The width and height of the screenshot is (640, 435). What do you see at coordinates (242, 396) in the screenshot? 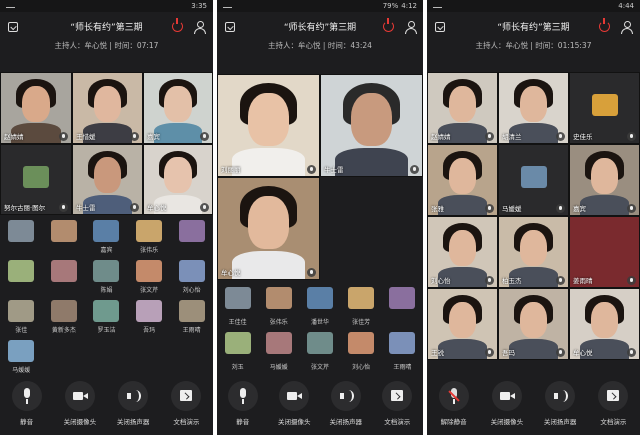
I see `microphone-icon` at bounding box center [242, 396].